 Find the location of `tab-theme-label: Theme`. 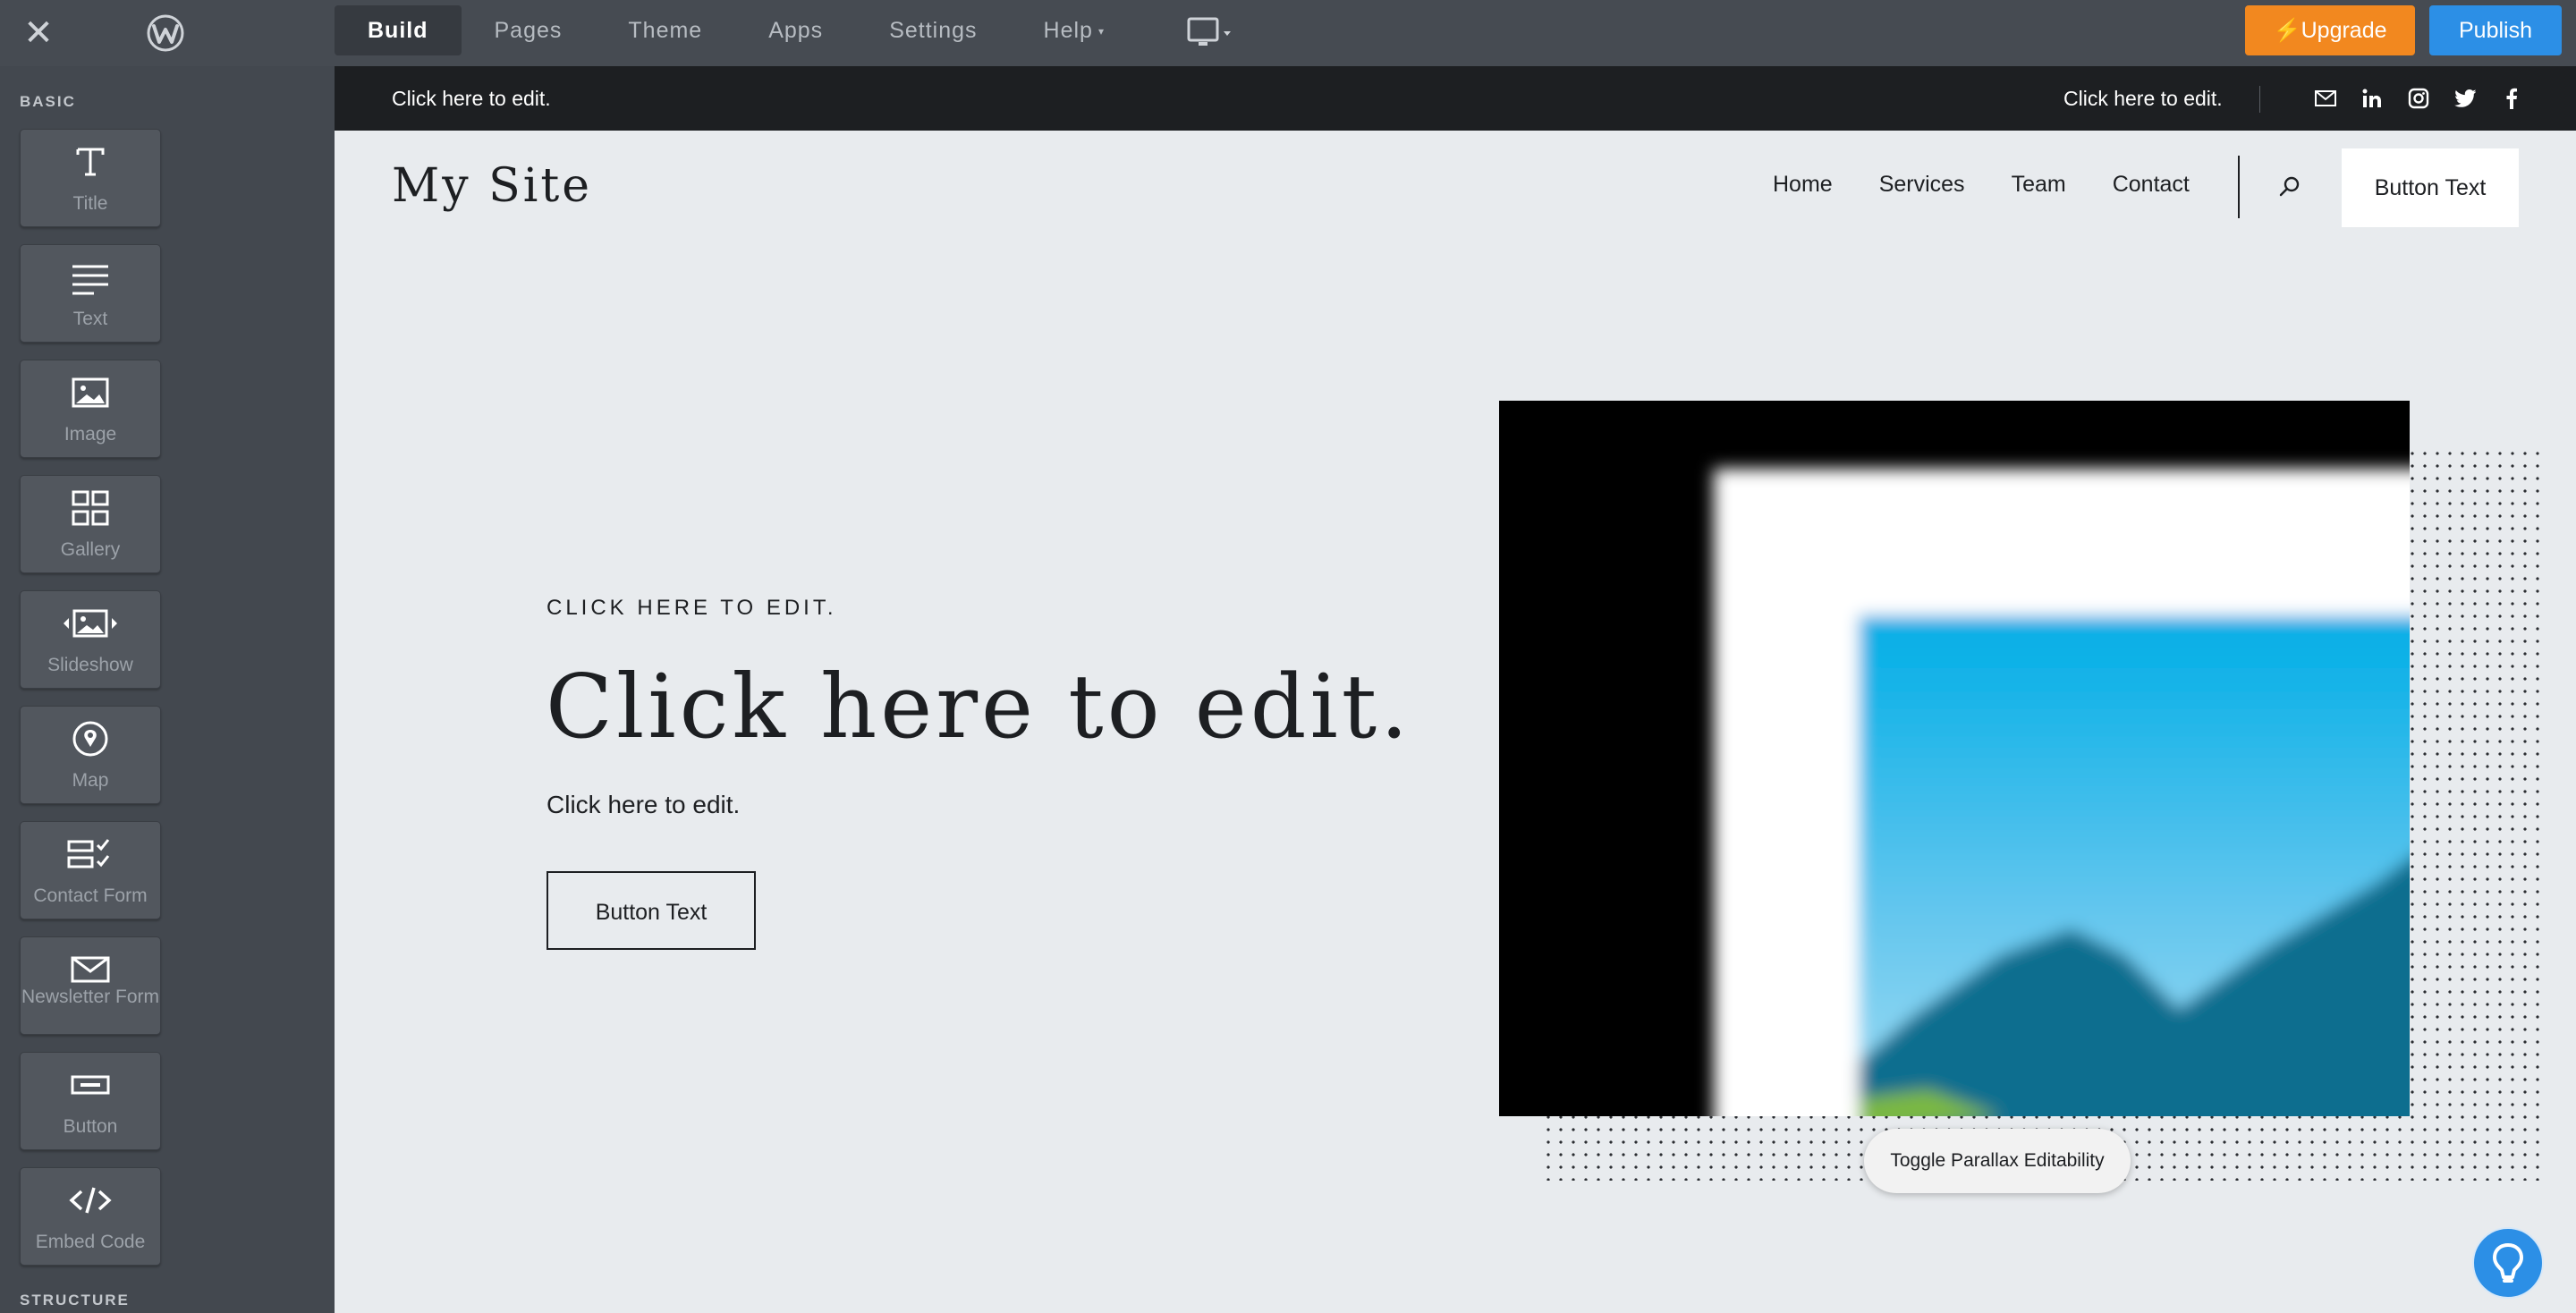

tab-theme-label: Theme is located at coordinates (665, 30).